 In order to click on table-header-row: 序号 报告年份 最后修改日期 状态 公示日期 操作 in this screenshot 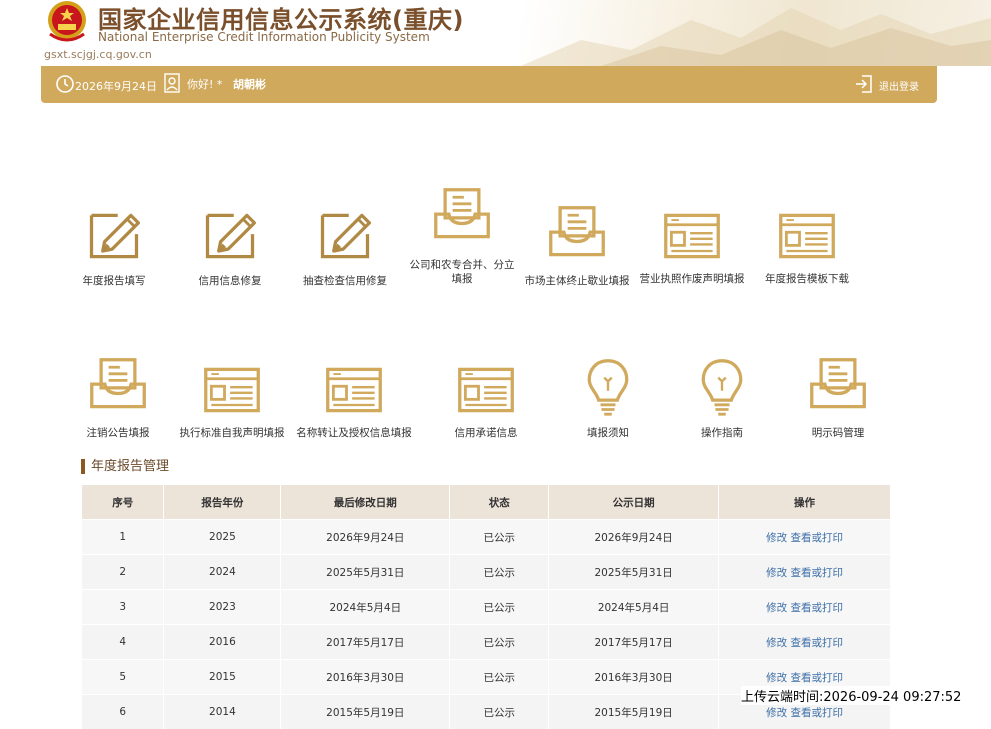, I will do `click(486, 502)`.